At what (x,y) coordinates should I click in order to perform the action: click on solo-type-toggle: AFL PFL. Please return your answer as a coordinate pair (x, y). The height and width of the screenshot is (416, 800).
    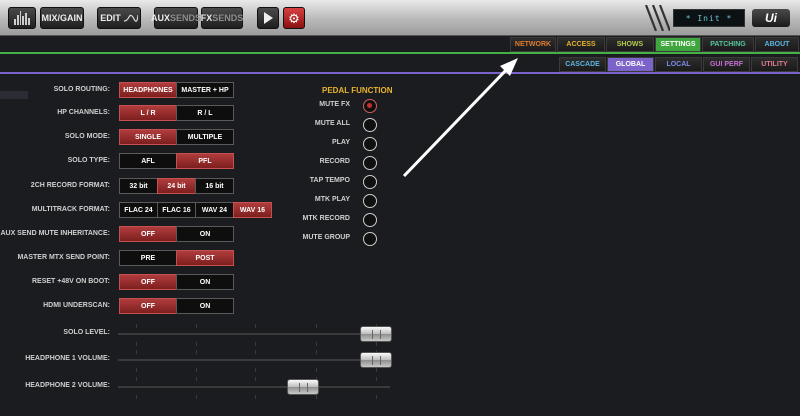
    Looking at the image, I should click on (176, 161).